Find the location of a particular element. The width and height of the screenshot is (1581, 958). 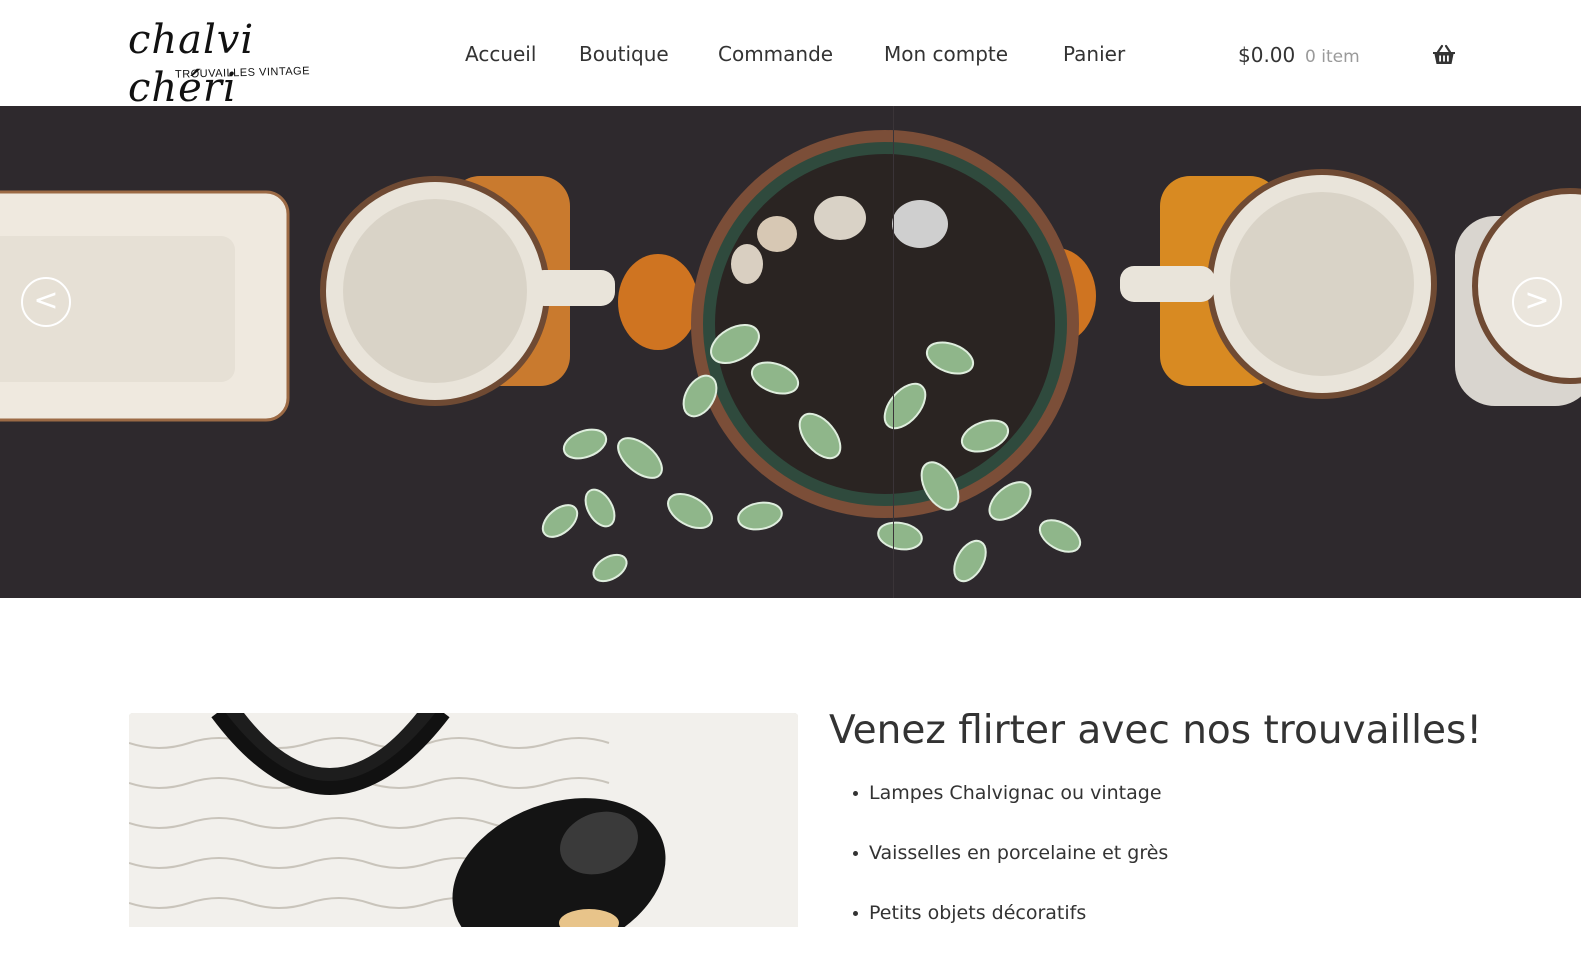

site-logo: chalvi chéri TROUVAILLES VINTAGE is located at coordinates (244, 63).